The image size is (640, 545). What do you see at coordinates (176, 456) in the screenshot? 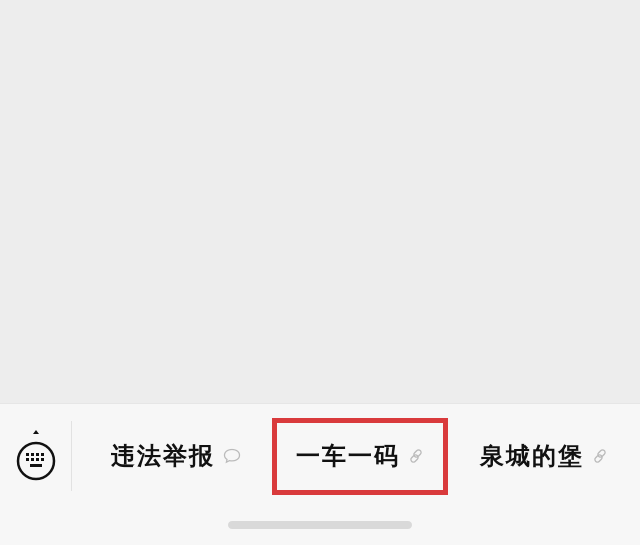
I see `menu-item: 违法举报` at bounding box center [176, 456].